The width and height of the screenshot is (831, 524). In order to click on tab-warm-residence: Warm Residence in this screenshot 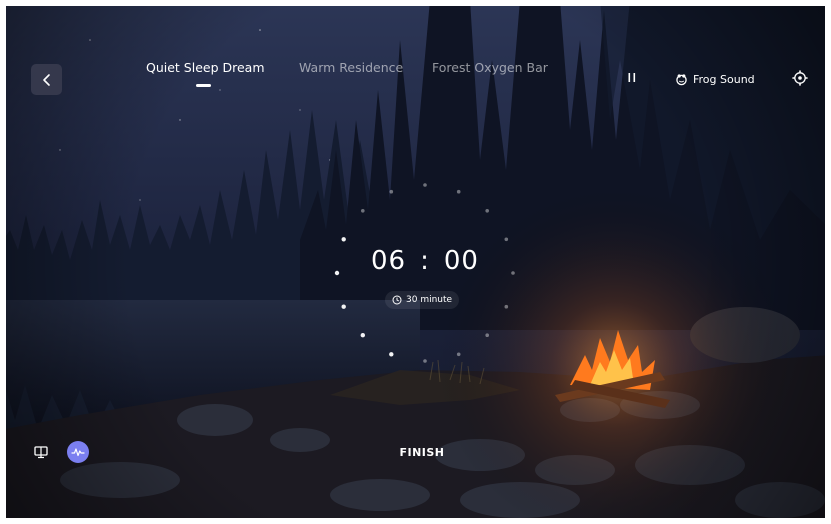, I will do `click(351, 67)`.